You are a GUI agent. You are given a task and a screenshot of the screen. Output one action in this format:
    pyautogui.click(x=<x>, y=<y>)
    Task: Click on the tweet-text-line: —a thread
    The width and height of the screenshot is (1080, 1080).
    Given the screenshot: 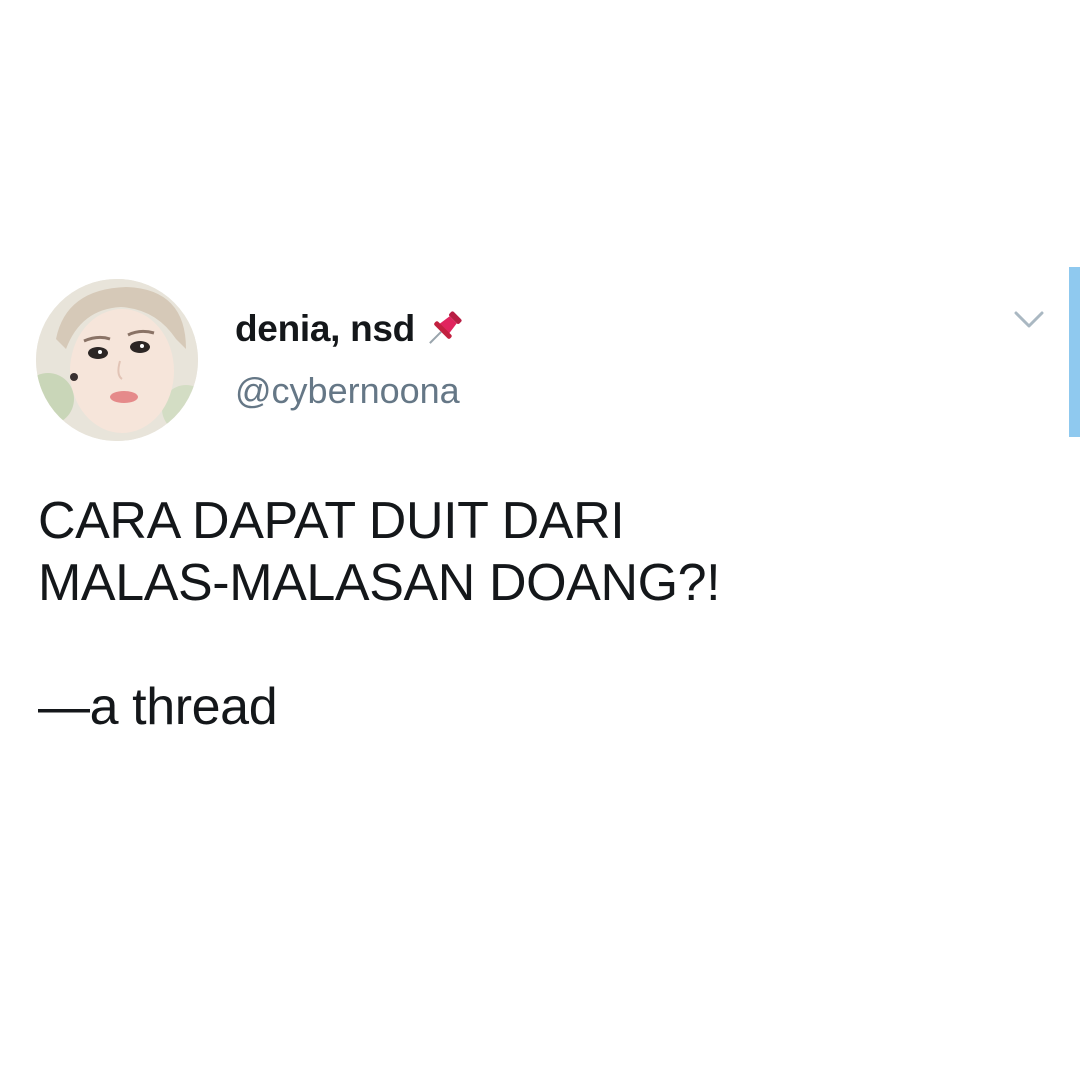 What is the action you would take?
    pyautogui.click(x=158, y=707)
    